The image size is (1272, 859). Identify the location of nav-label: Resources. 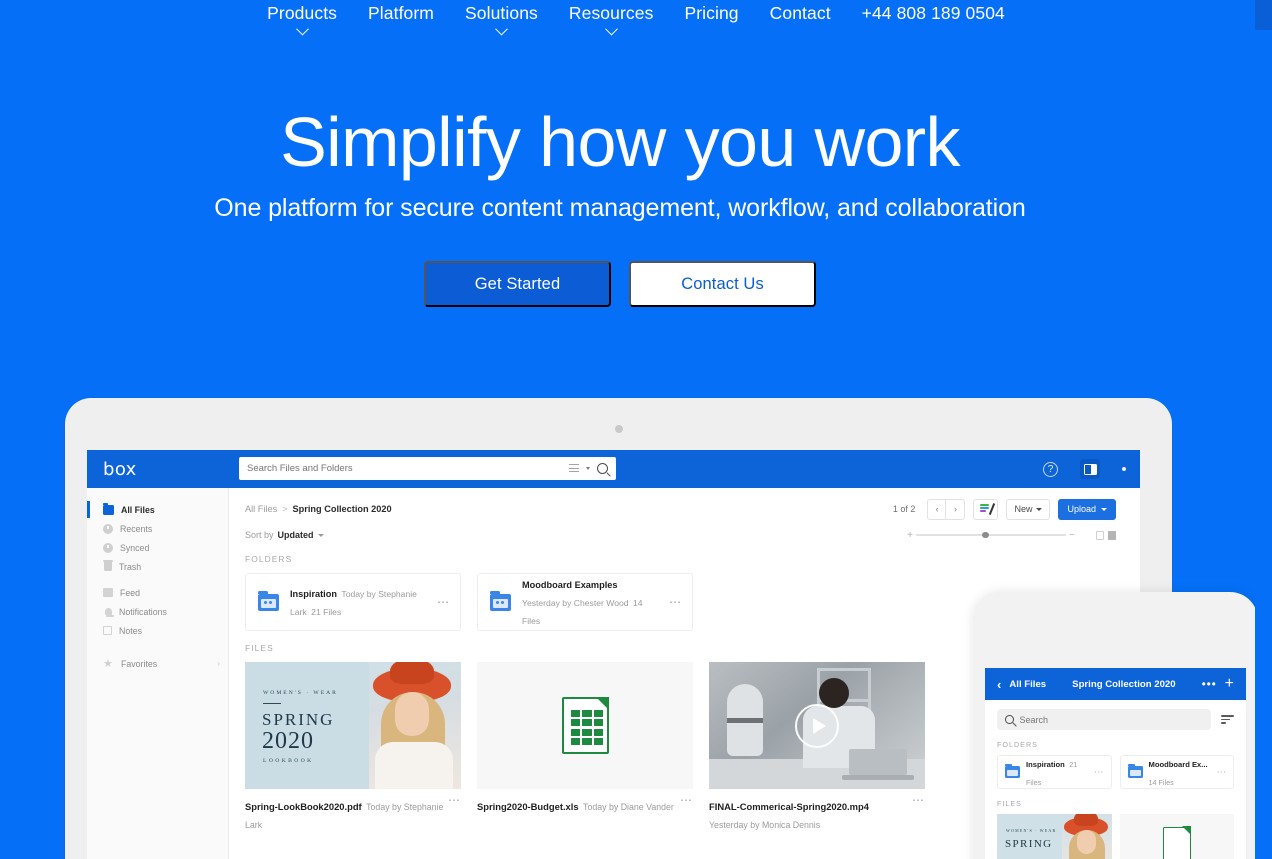
(611, 13).